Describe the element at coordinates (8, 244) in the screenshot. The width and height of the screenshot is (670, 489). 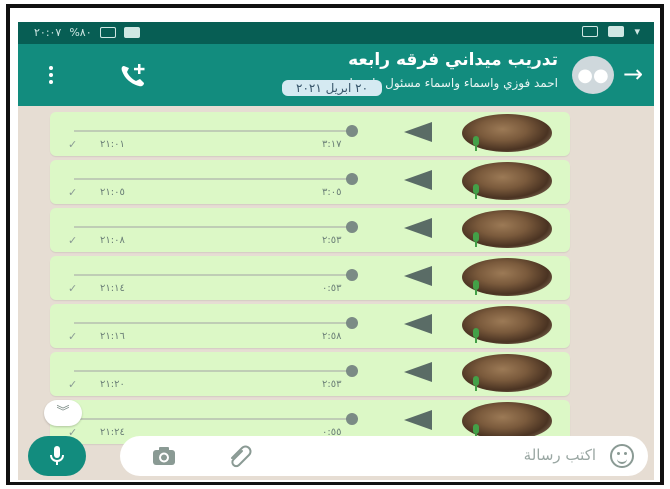
I see `frame-border-left` at that location.